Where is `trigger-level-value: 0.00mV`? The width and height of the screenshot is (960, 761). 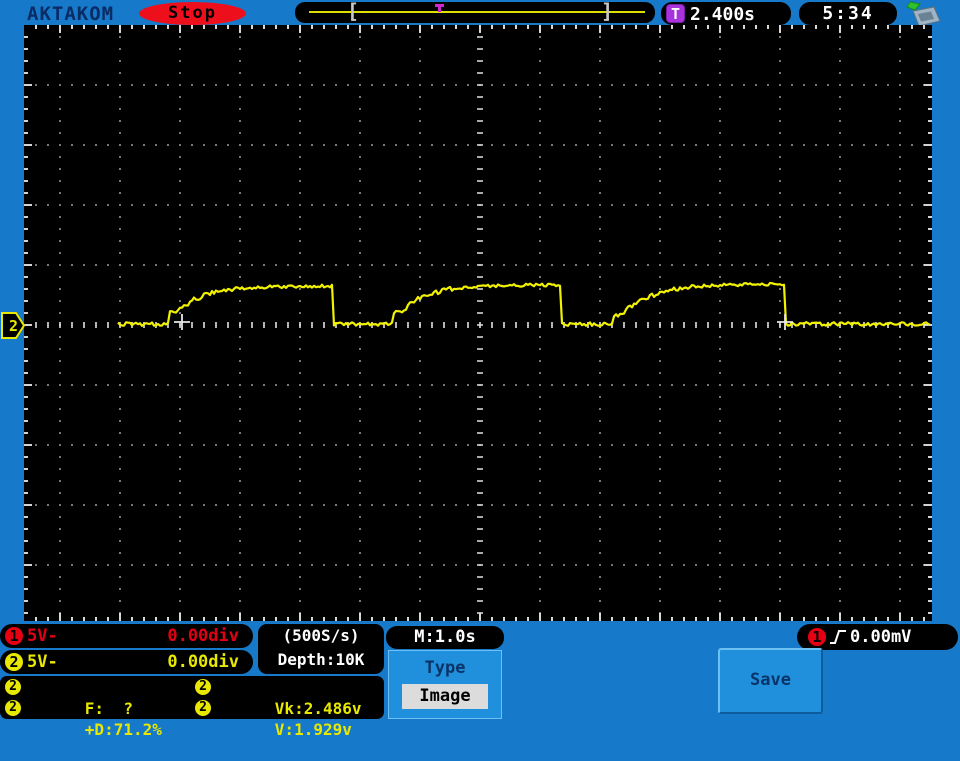
trigger-level-value: 0.00mV is located at coordinates (881, 637).